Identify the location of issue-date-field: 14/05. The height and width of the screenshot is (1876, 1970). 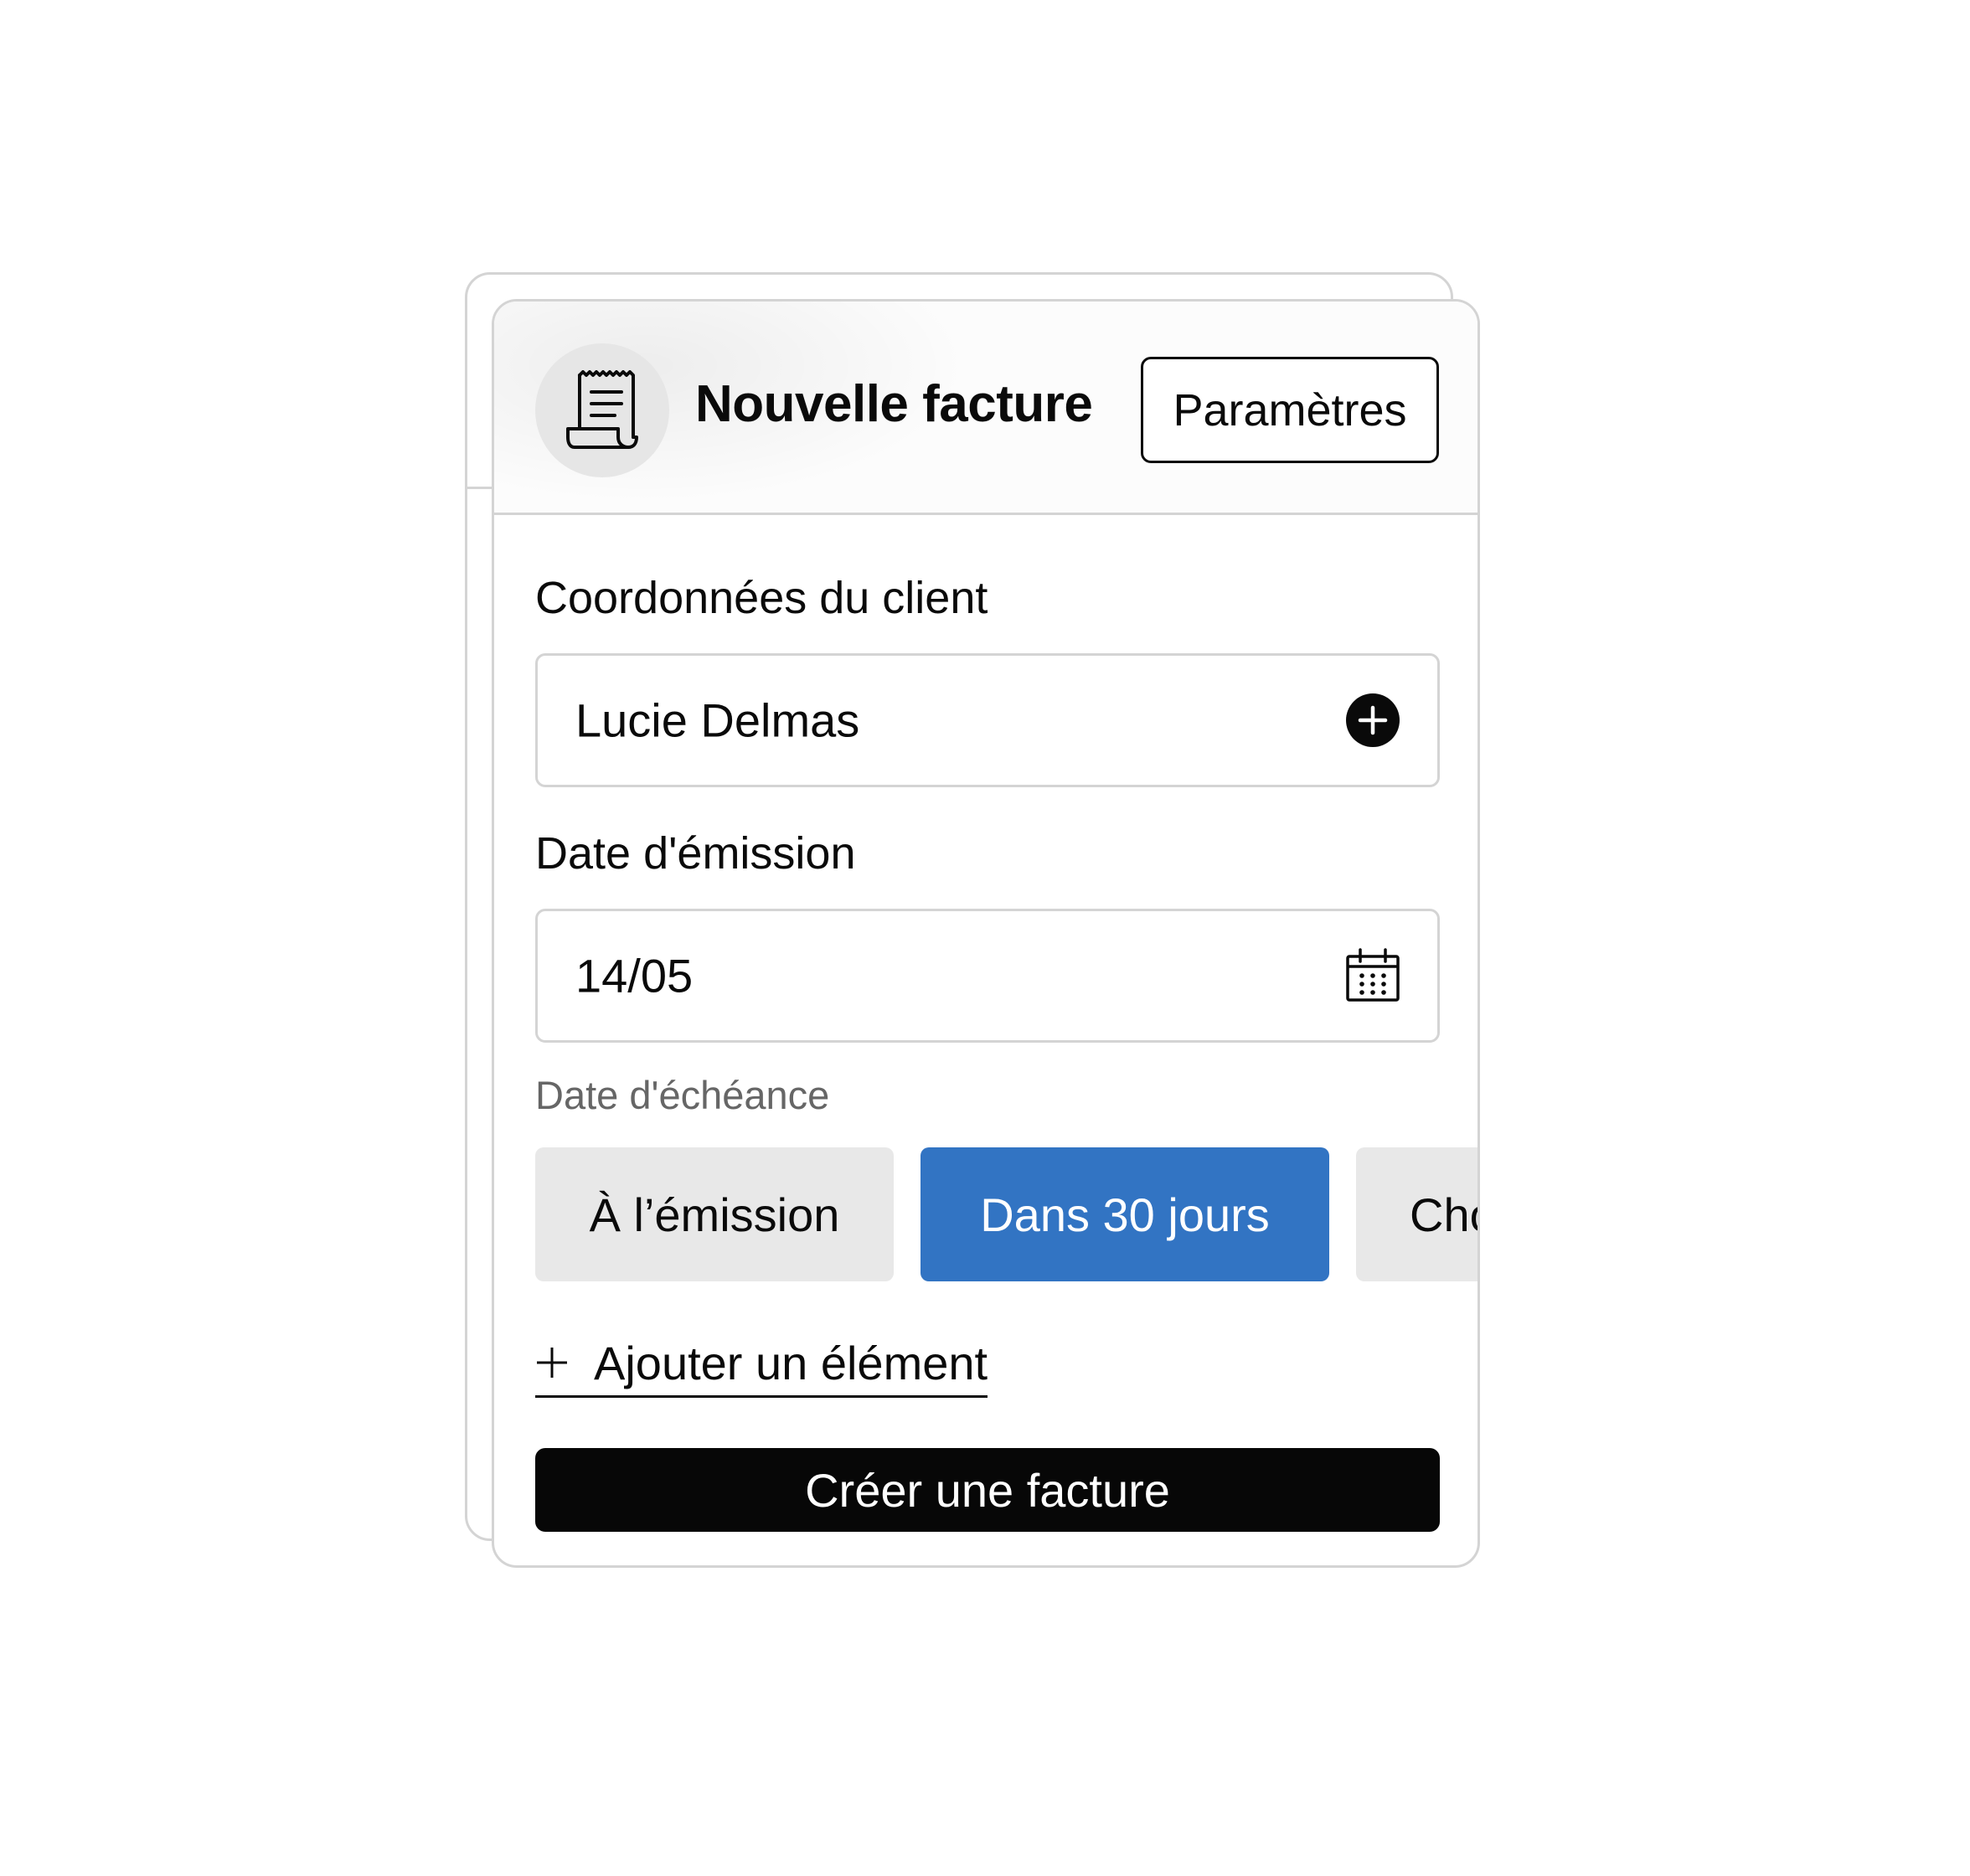
(987, 976).